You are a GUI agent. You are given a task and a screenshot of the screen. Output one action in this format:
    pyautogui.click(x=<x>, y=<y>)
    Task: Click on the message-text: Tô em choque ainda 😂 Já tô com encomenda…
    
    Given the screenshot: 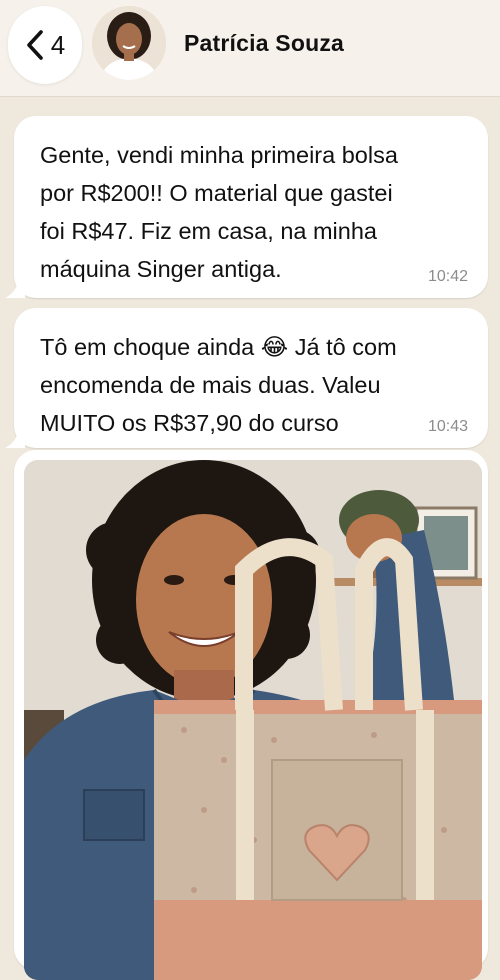 What is the action you would take?
    pyautogui.click(x=218, y=385)
    